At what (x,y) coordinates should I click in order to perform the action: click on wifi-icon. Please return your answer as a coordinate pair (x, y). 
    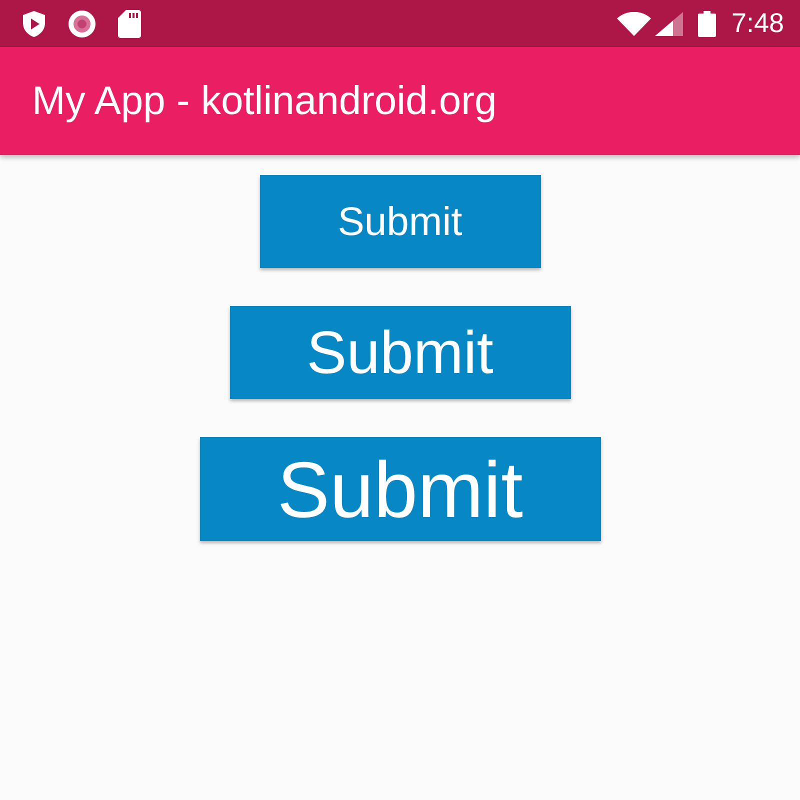
    Looking at the image, I should click on (634, 24).